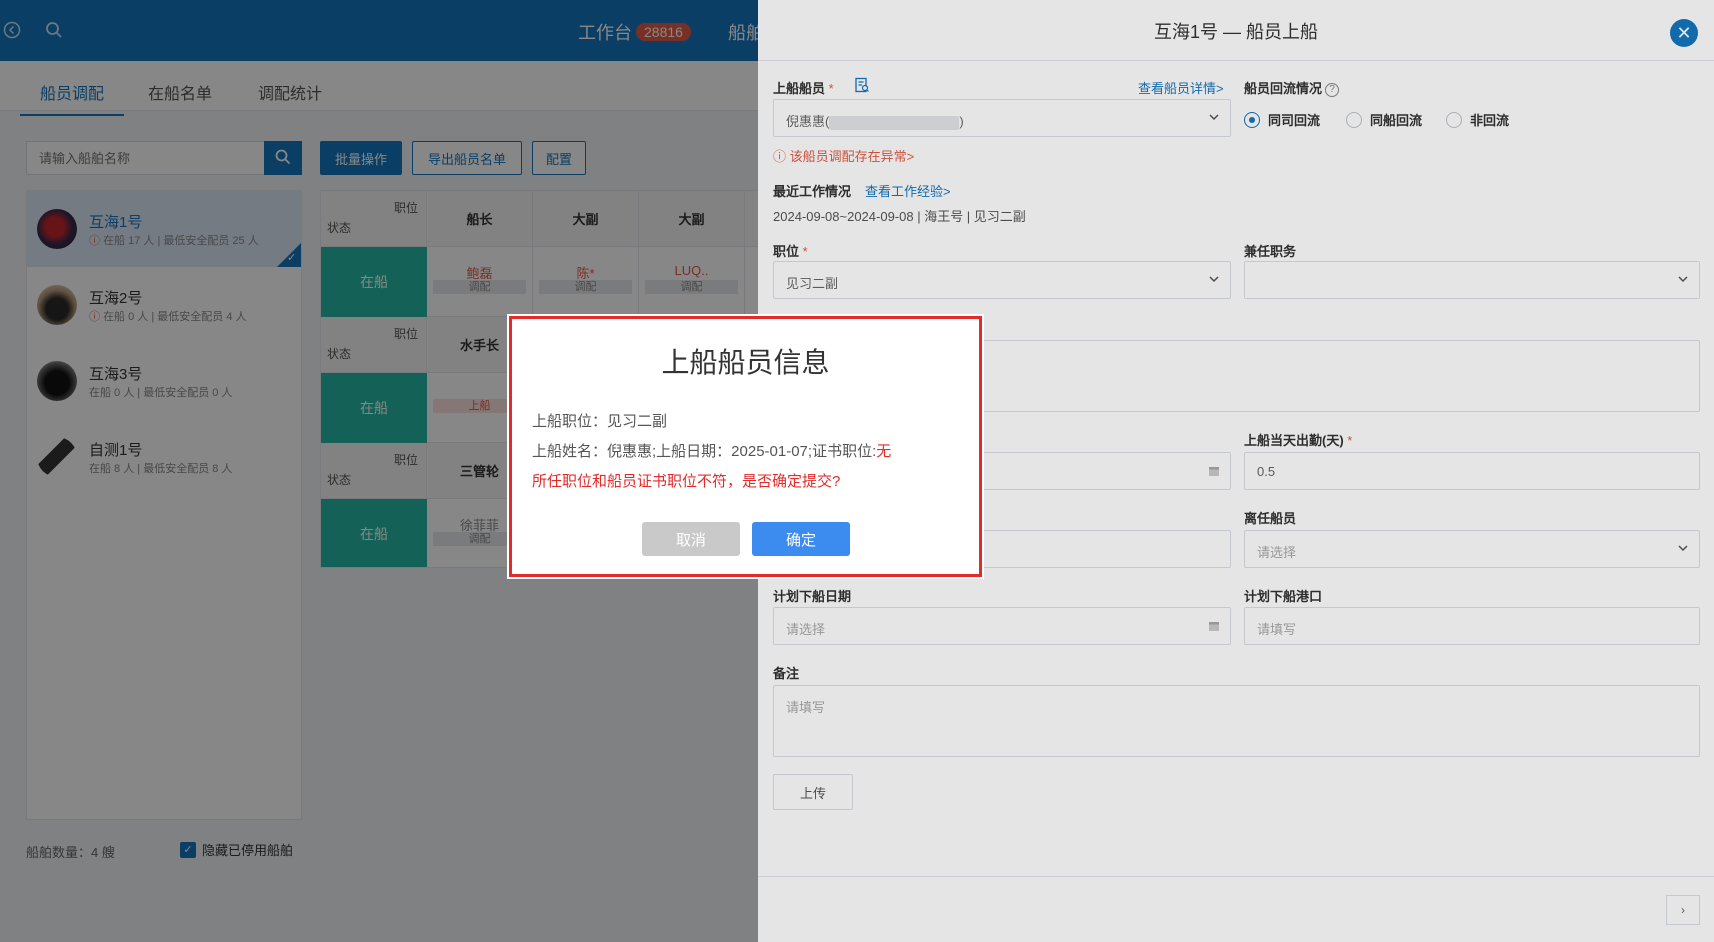 The image size is (1714, 942). I want to click on dialog-warning-text: 所任职位和船员证书职位不符，是否确定提交?, so click(686, 481).